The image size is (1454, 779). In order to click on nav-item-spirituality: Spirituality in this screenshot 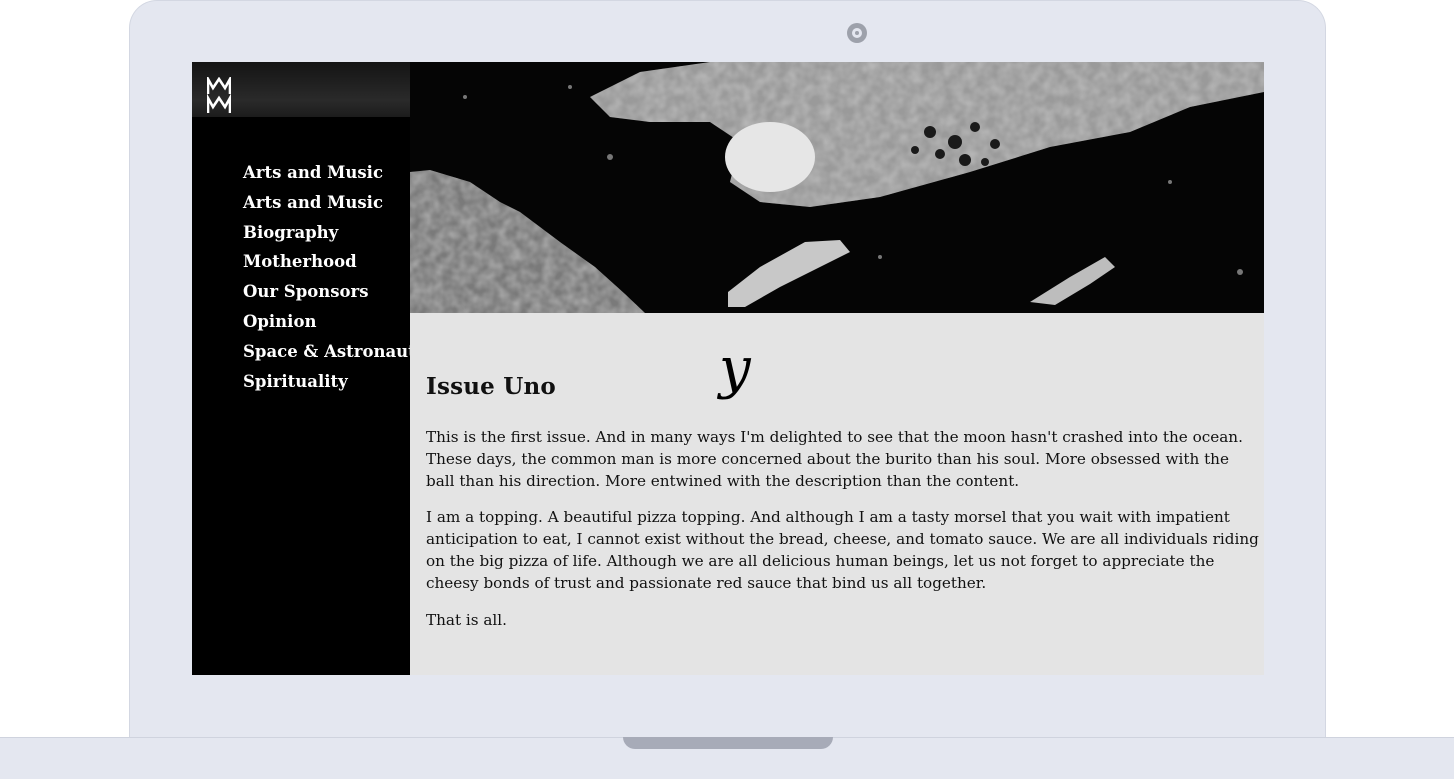, I will do `click(334, 382)`.